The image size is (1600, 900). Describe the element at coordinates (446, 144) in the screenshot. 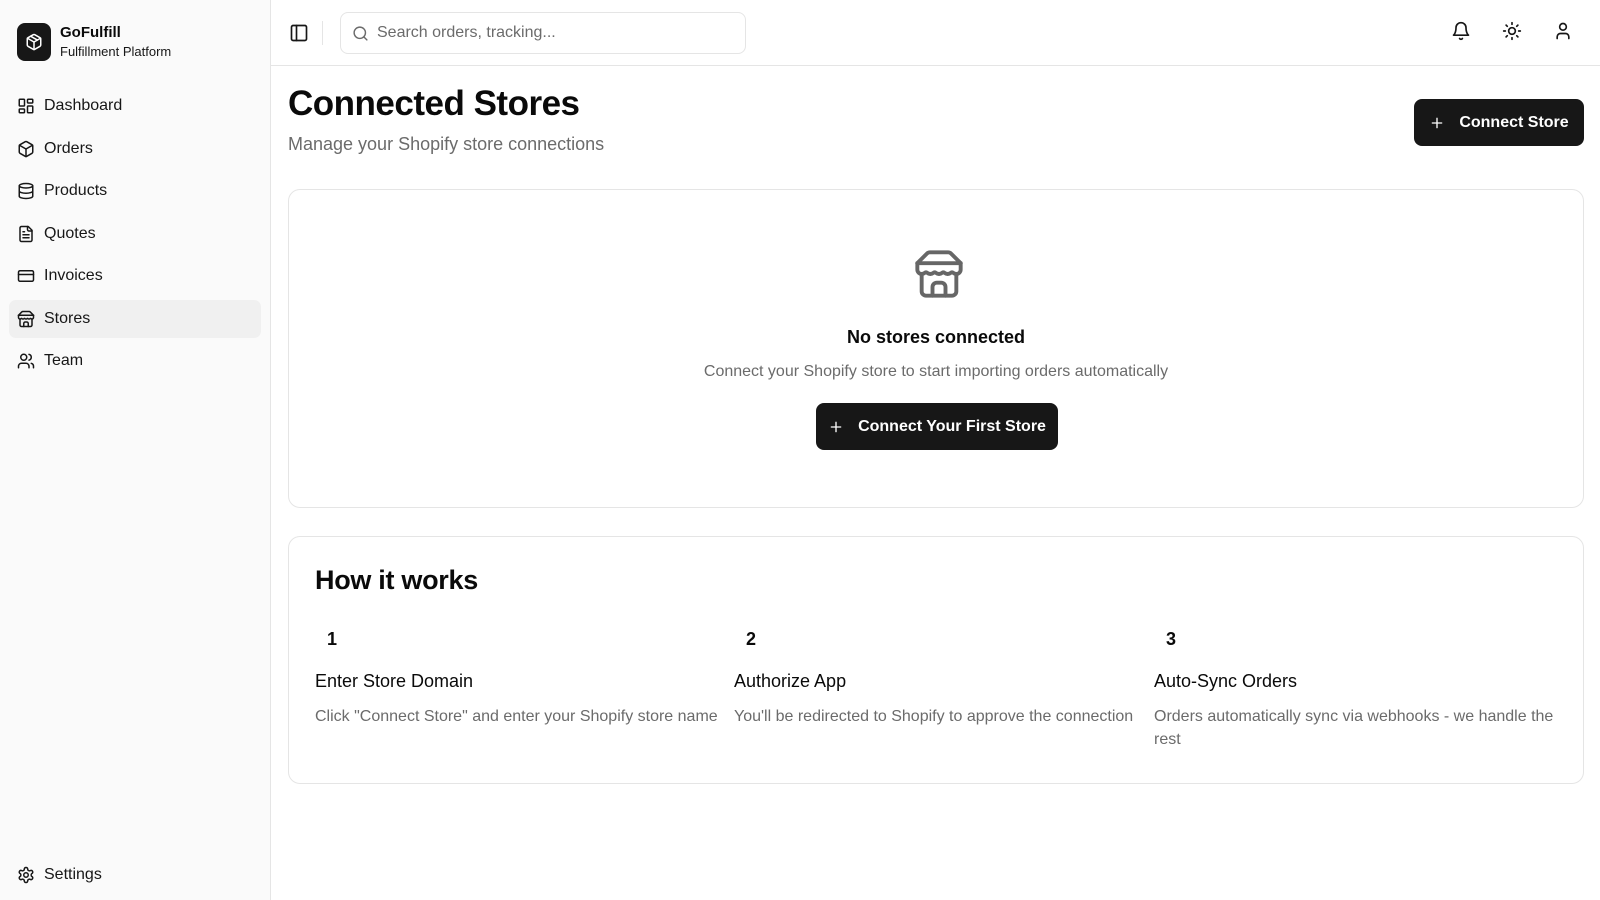

I see `page-subtitle: Manage your Shopify store connections` at that location.